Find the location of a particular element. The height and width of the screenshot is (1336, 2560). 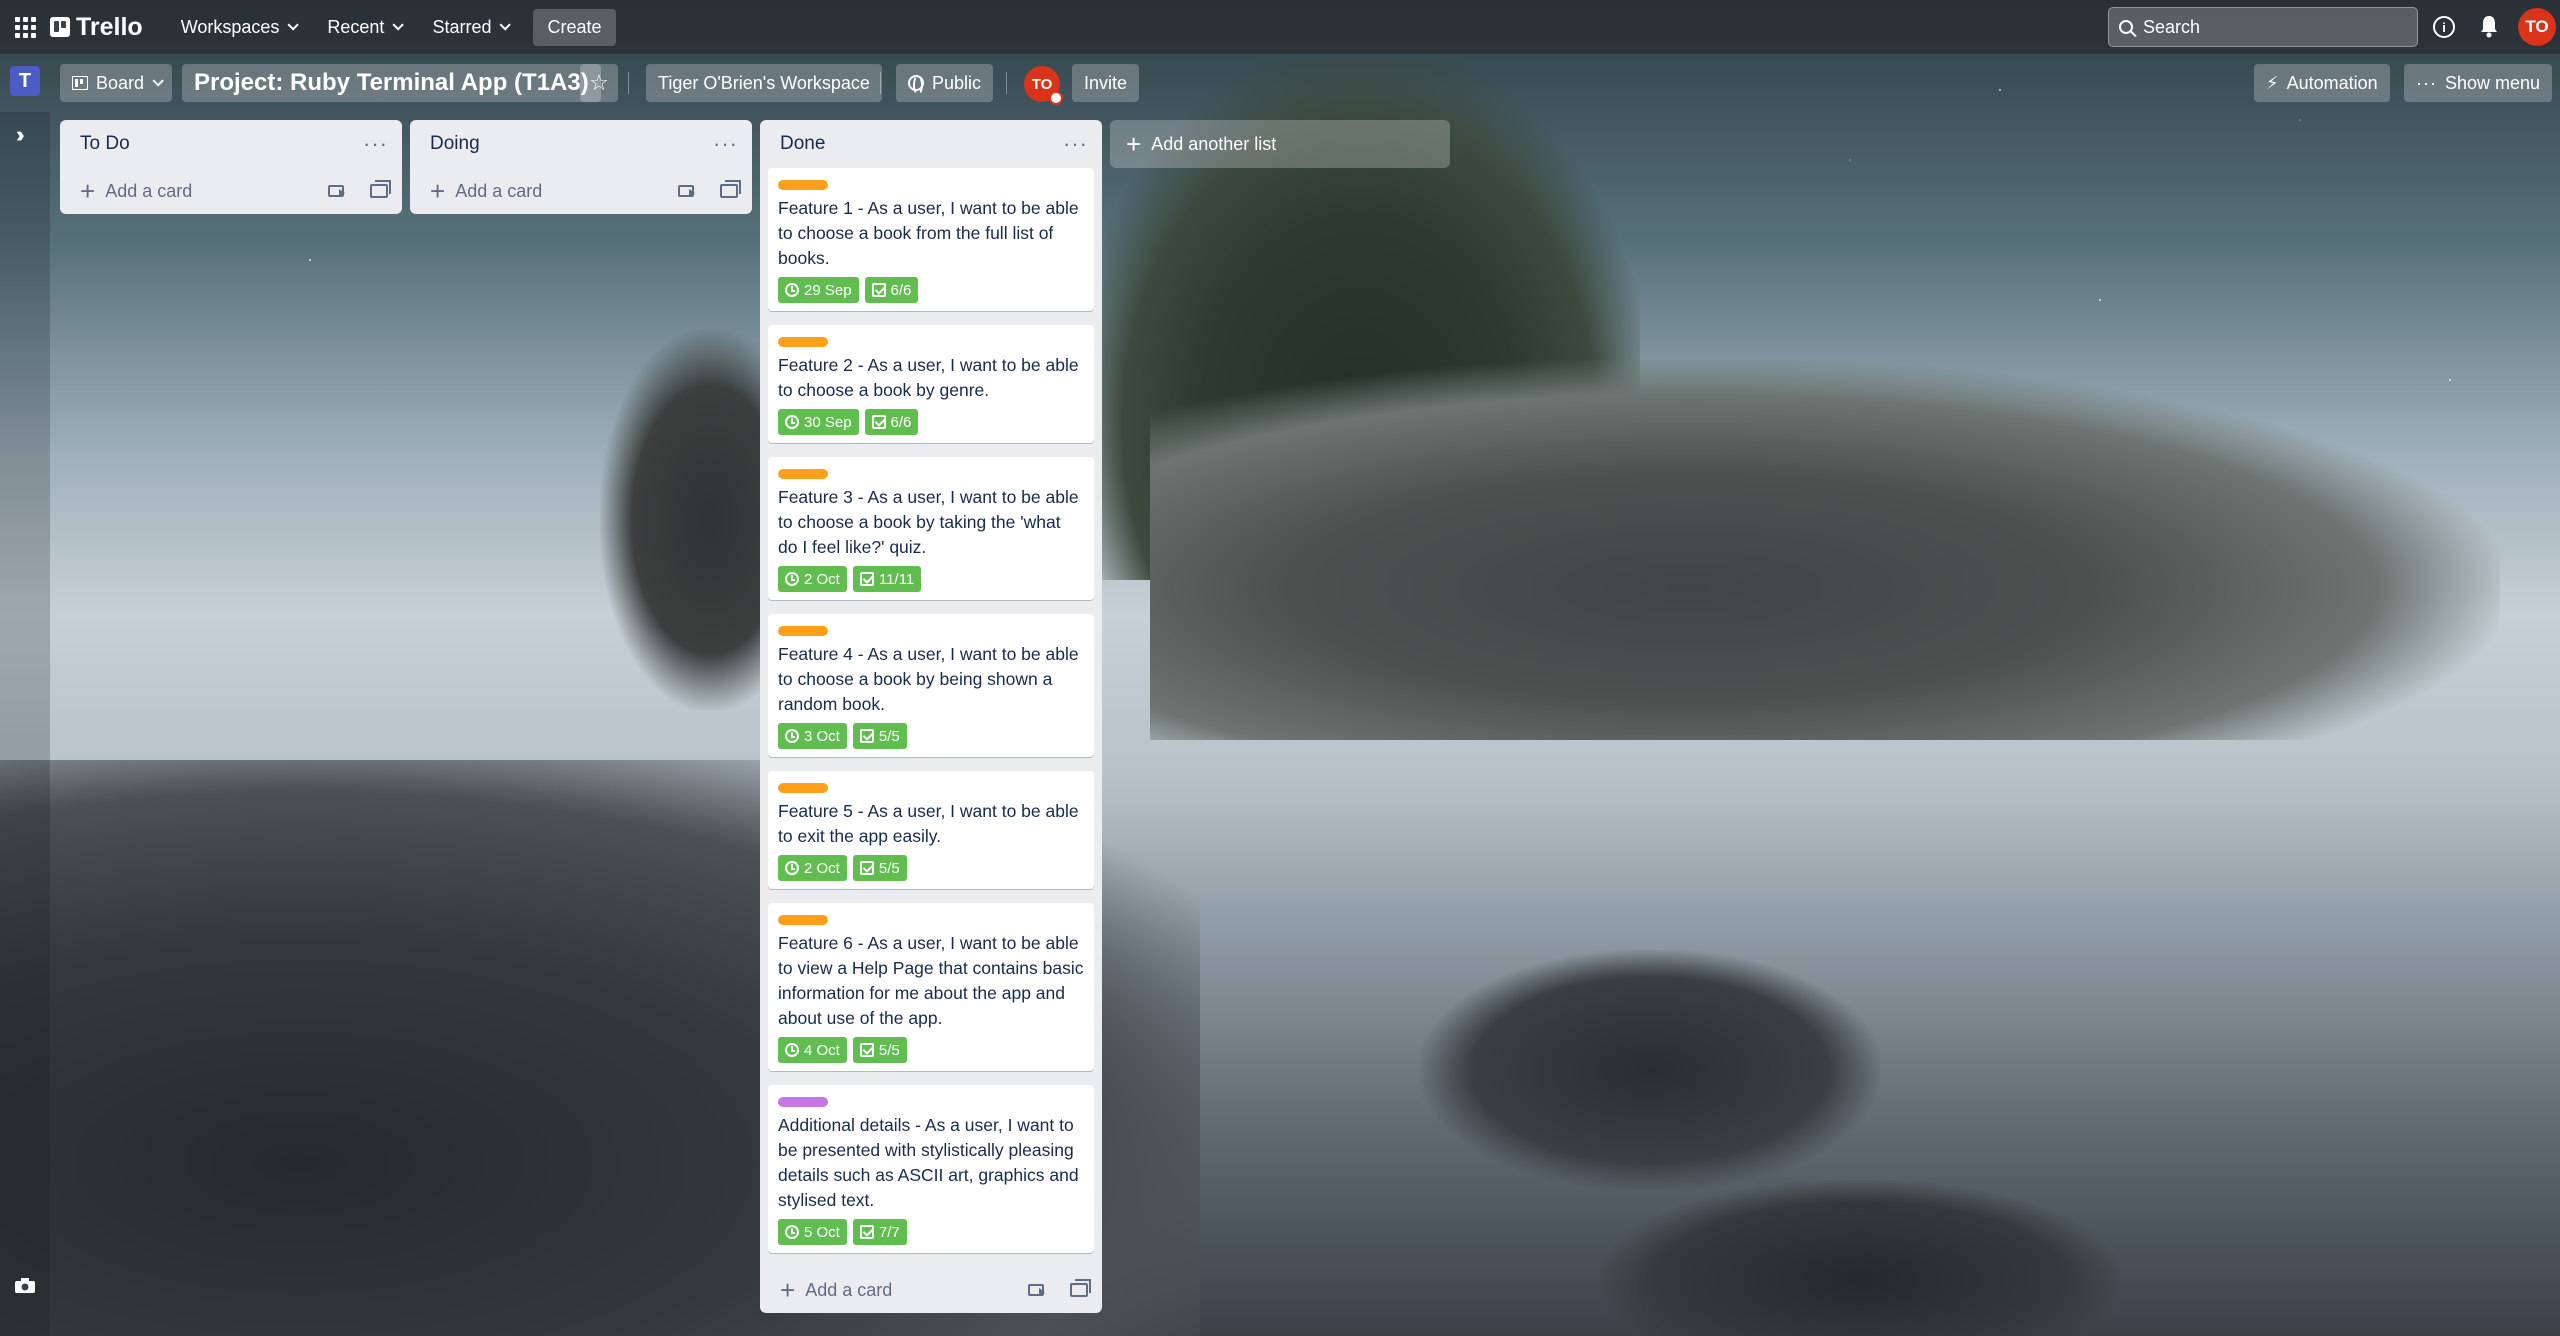

search-box is located at coordinates (2263, 27).